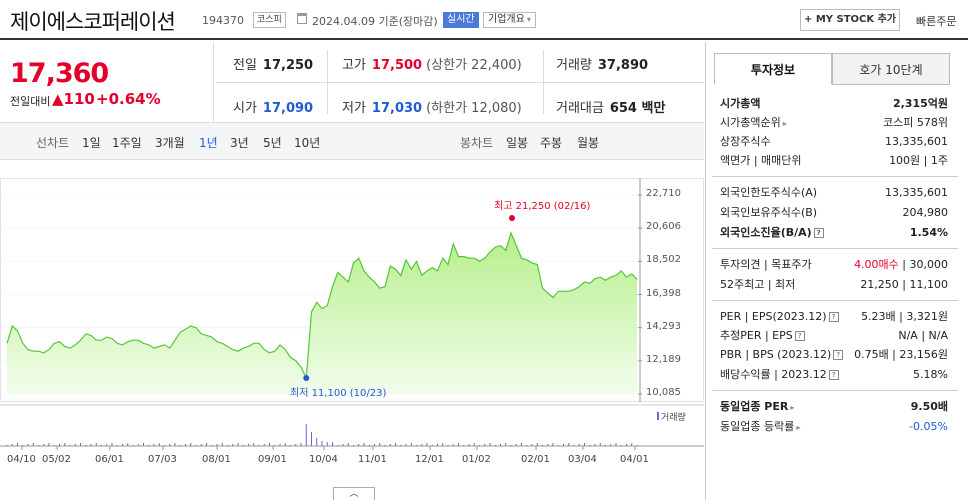 This screenshot has width=968, height=500. I want to click on stat-open: 시가 17,090, so click(273, 106).